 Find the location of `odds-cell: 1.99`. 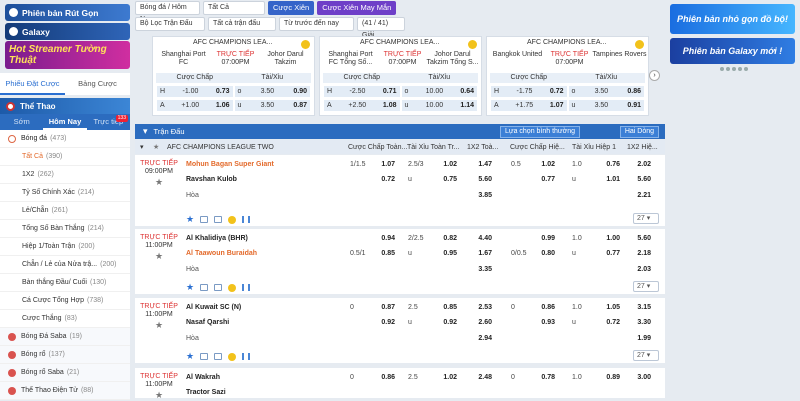

odds-cell: 1.99 is located at coordinates (639, 338).